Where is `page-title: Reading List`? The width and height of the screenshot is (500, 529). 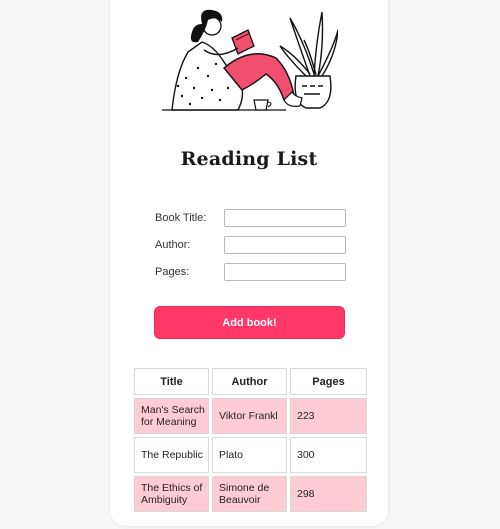 page-title: Reading List is located at coordinates (249, 159).